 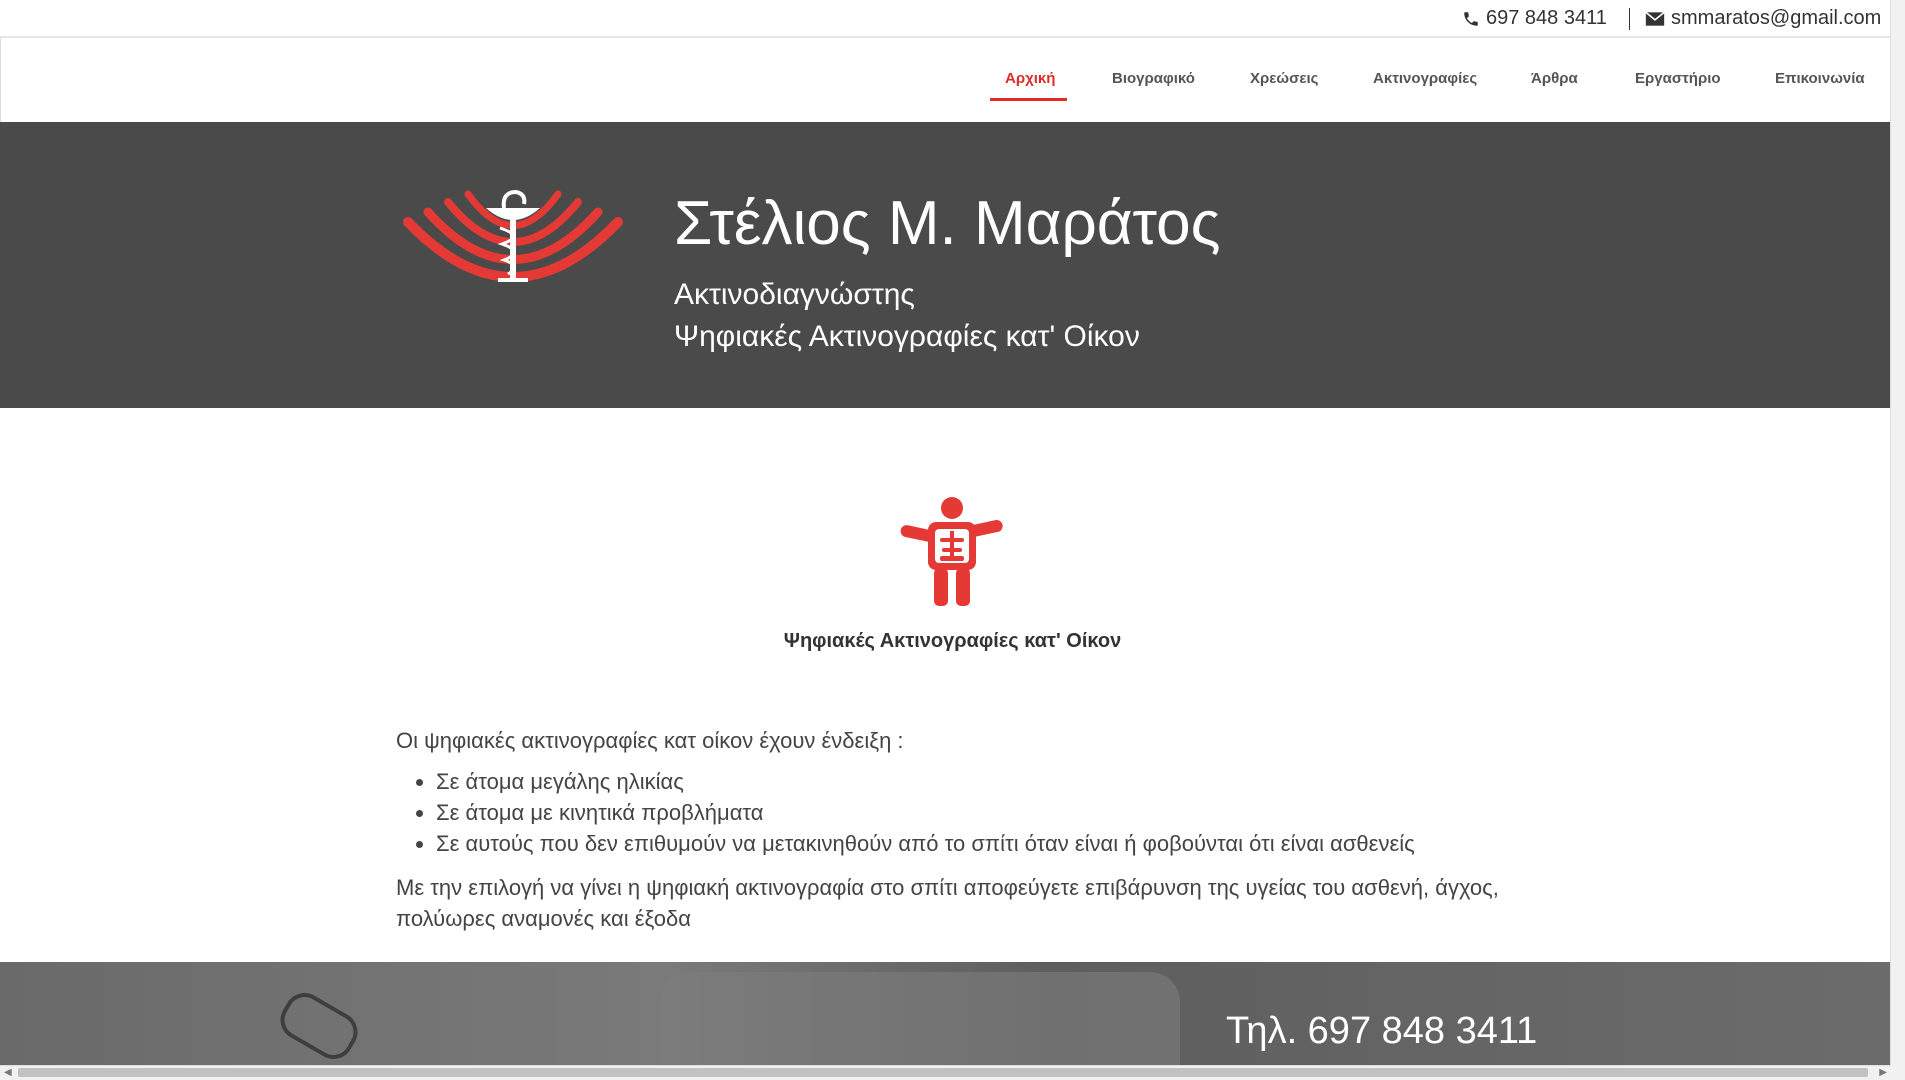 I want to click on vertical-scrollbar, so click(x=1897, y=540).